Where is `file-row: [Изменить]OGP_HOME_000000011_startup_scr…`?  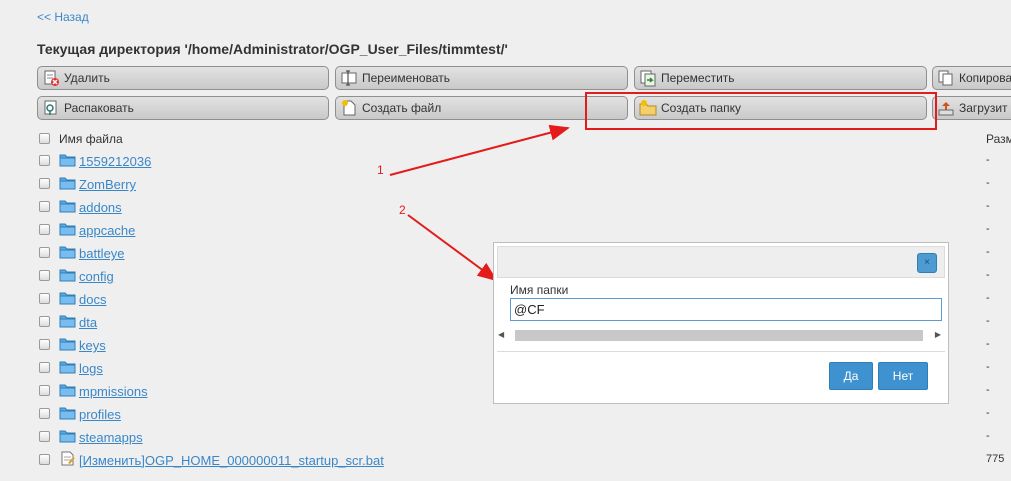 file-row: [Изменить]OGP_HOME_000000011_startup_scr… is located at coordinates (525, 462).